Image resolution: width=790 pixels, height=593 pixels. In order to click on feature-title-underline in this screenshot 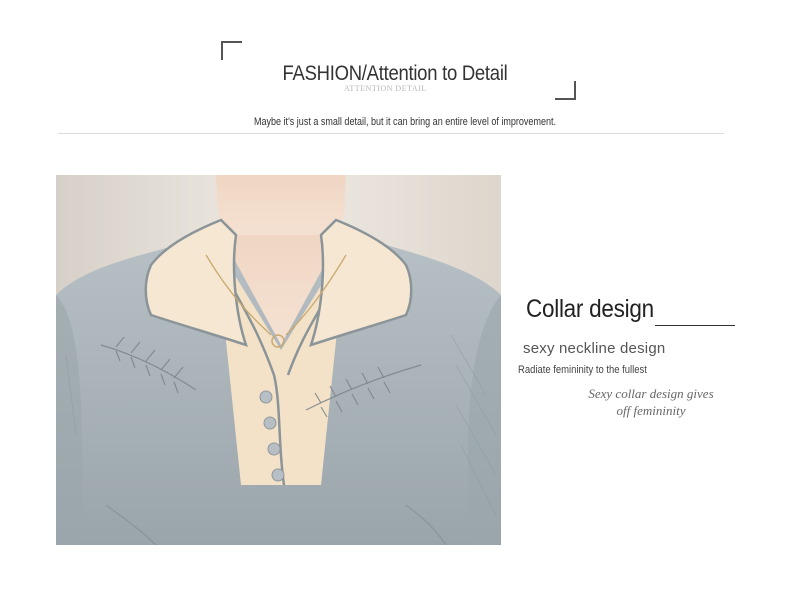, I will do `click(695, 325)`.